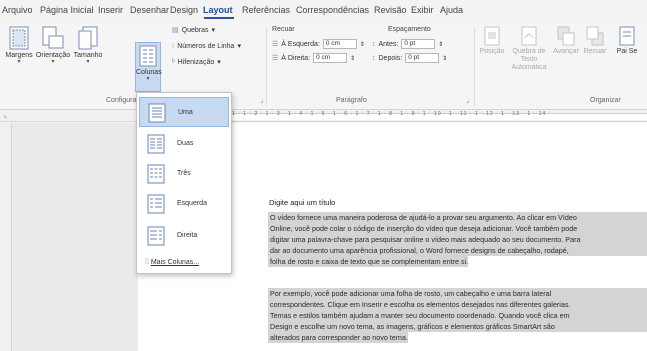 This screenshot has height=351, width=647. What do you see at coordinates (302, 202) in the screenshot?
I see `document-title: Digite aqui um título` at bounding box center [302, 202].